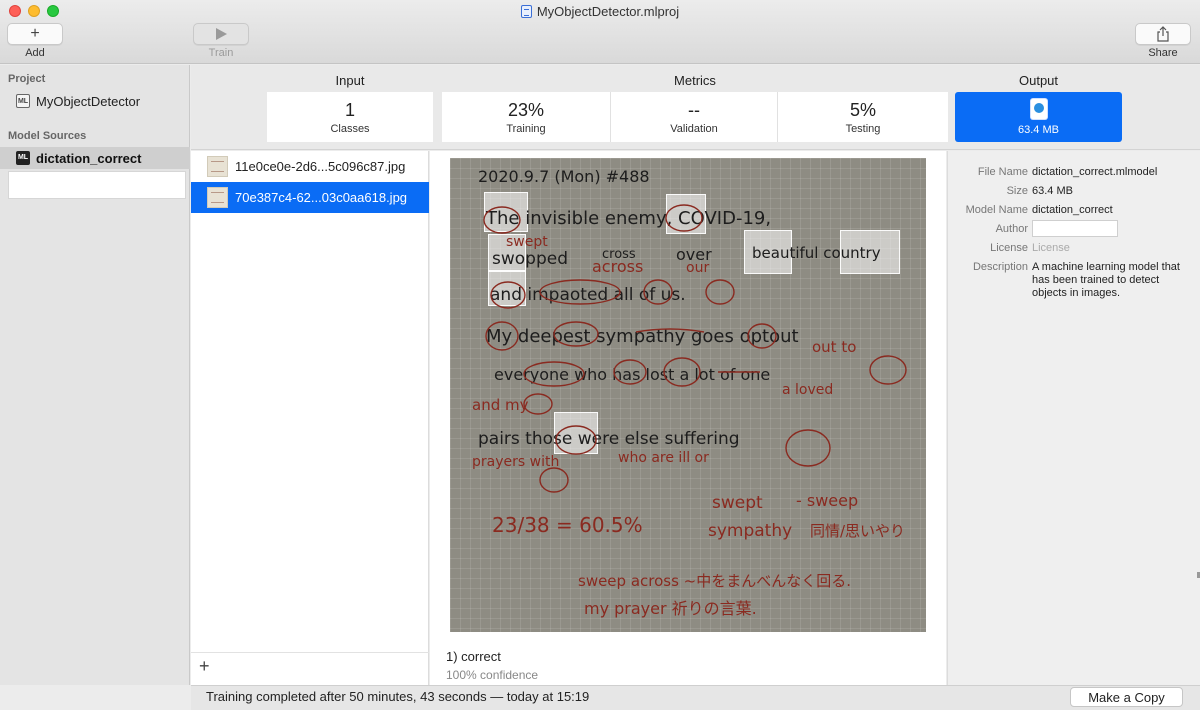 This screenshot has height=710, width=1200. I want to click on file-name-value: dictation_correct.mlmodel, so click(1095, 172).